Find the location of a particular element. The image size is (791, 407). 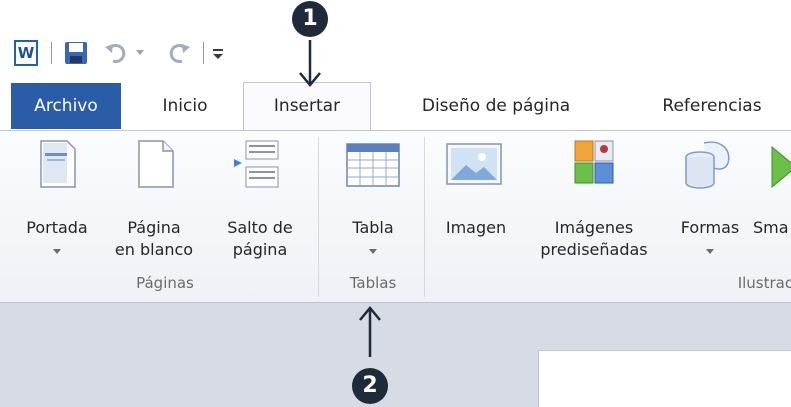

clip-art-icon is located at coordinates (594, 164).